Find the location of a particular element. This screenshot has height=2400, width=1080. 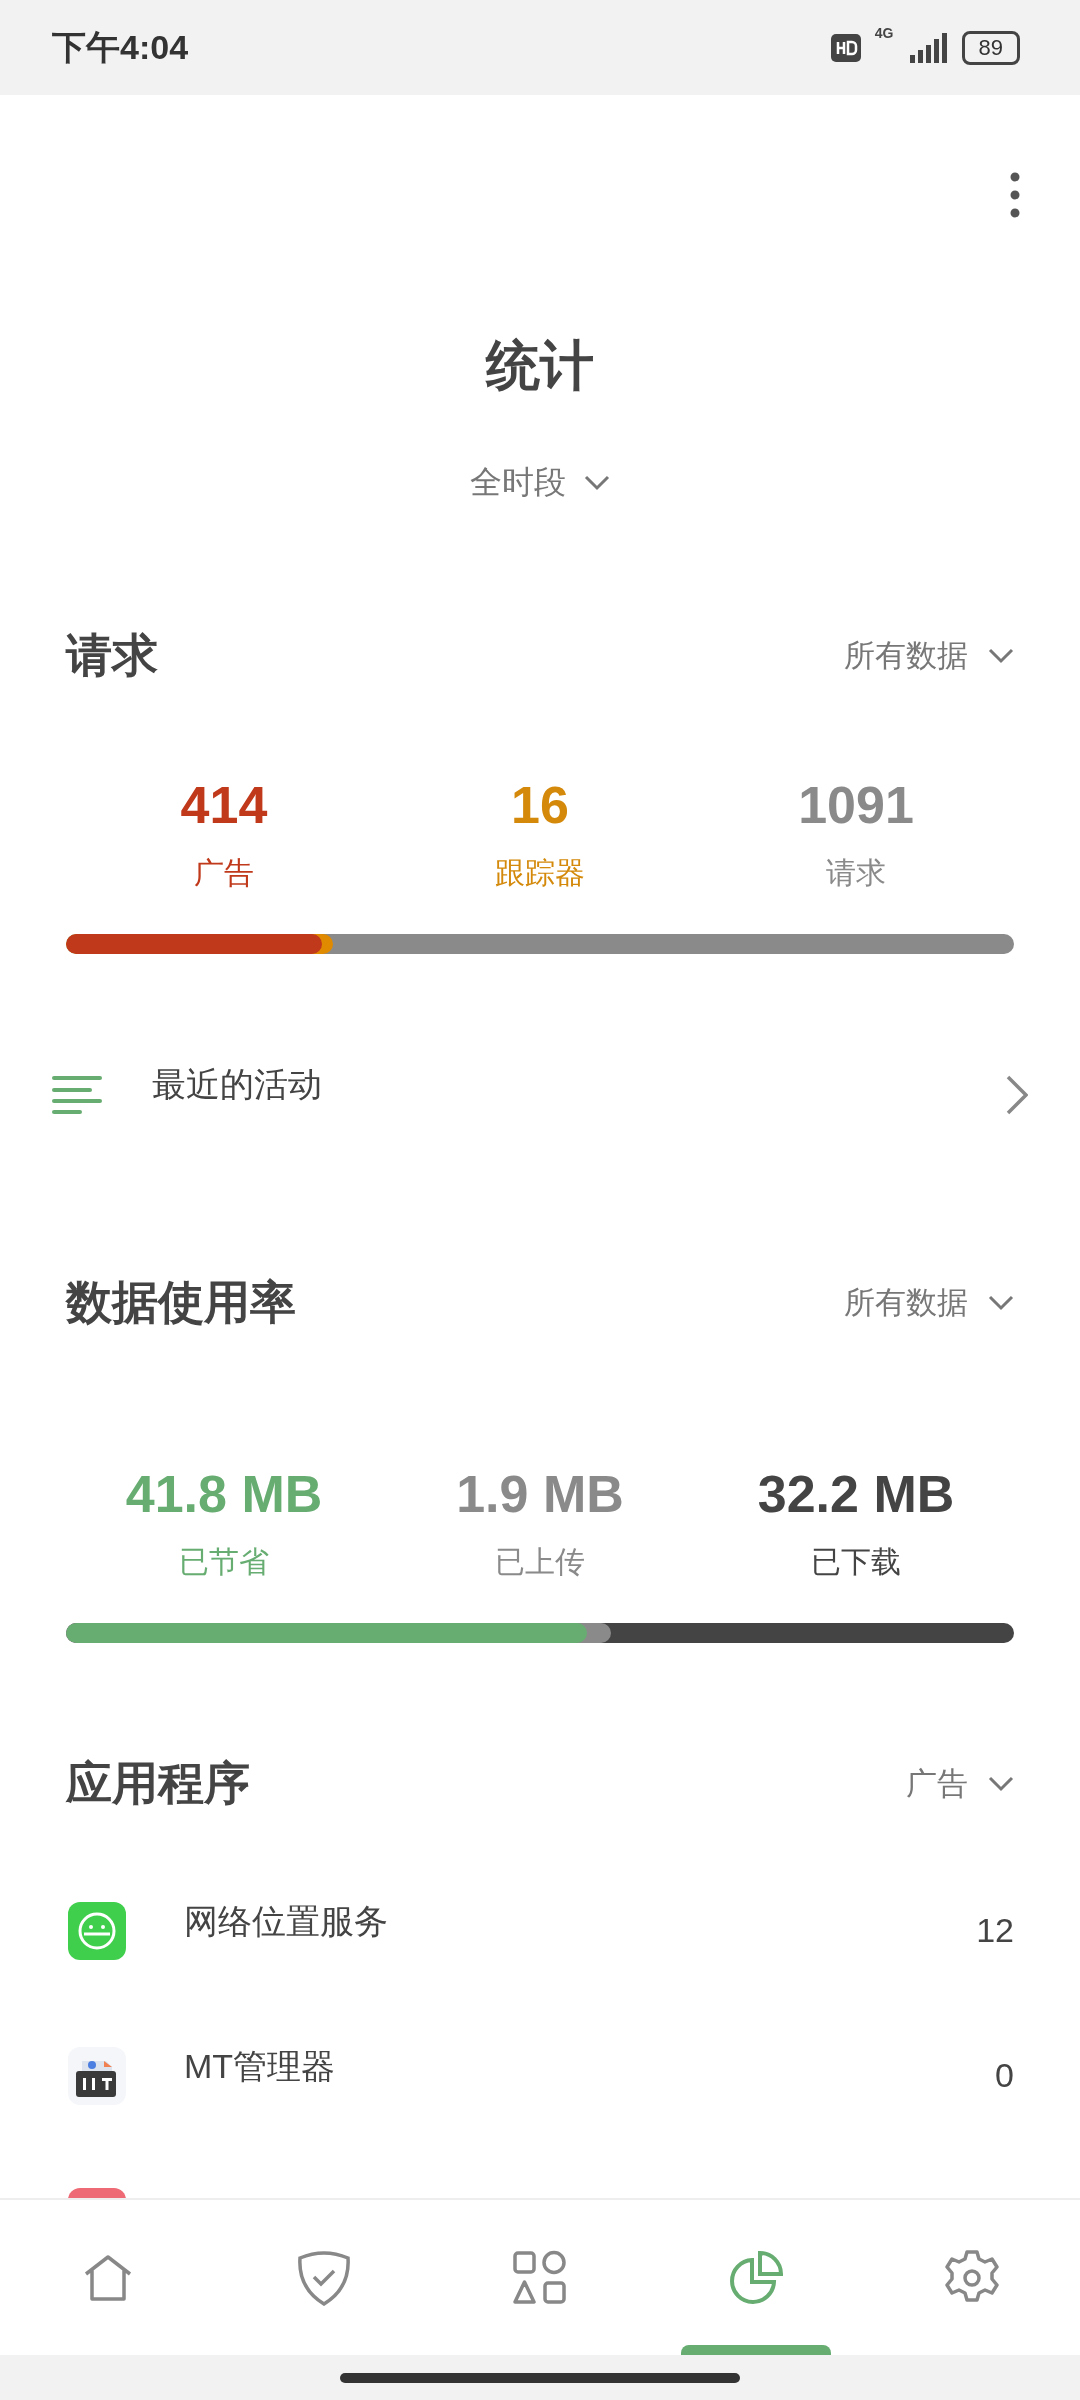

shapes-icon is located at coordinates (540, 2277).